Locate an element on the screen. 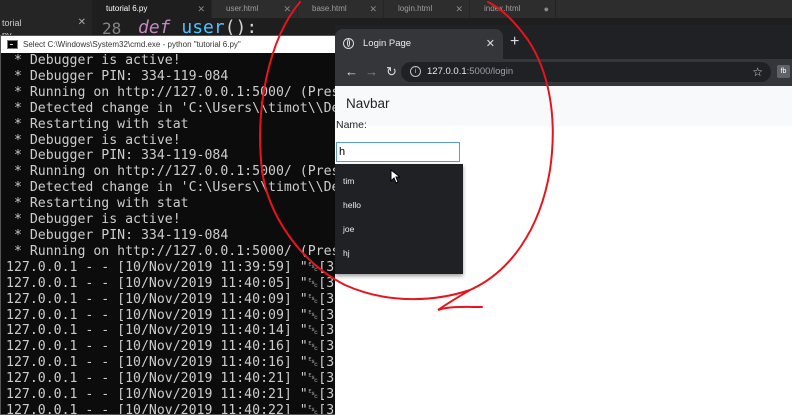  bookmark-star-icon: ☆ is located at coordinates (757, 72).